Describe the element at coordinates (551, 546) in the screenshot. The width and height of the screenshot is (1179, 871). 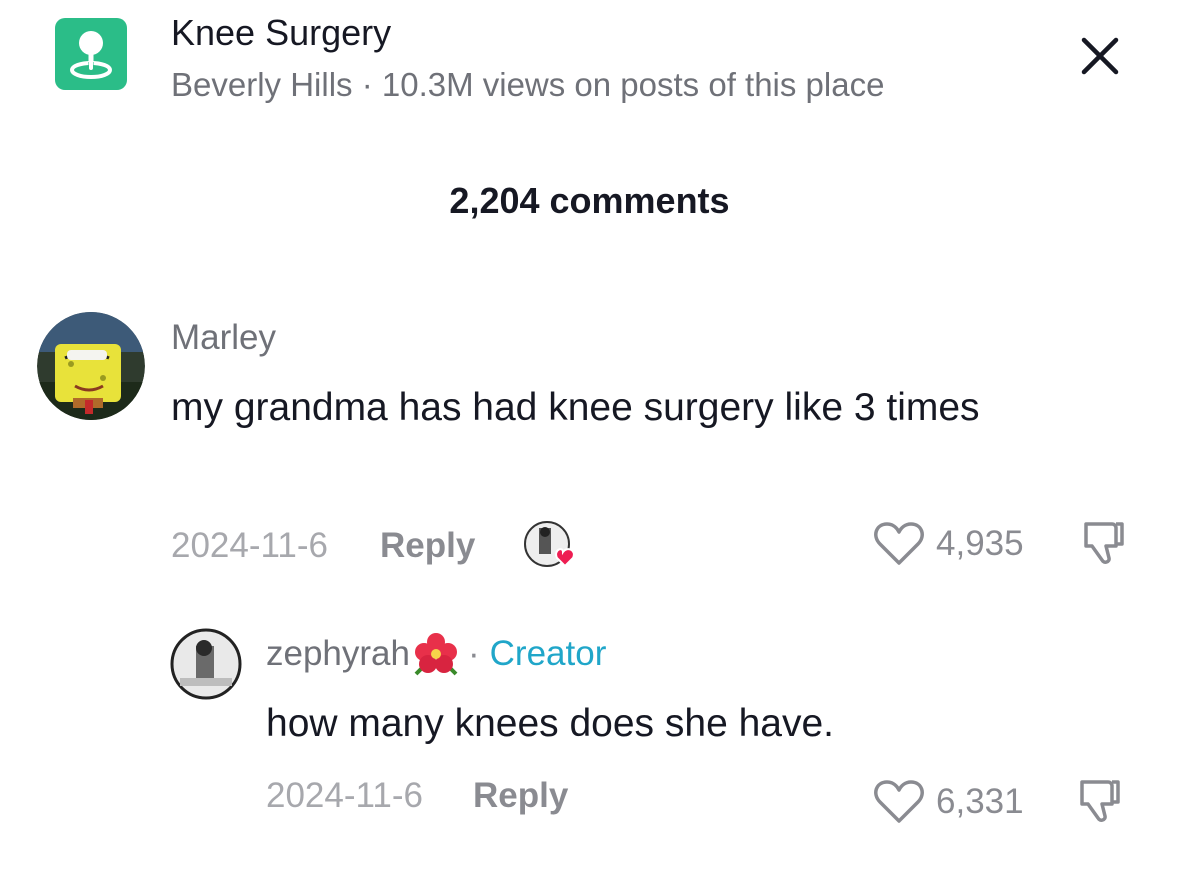
I see `liked-by-creator-badge` at that location.